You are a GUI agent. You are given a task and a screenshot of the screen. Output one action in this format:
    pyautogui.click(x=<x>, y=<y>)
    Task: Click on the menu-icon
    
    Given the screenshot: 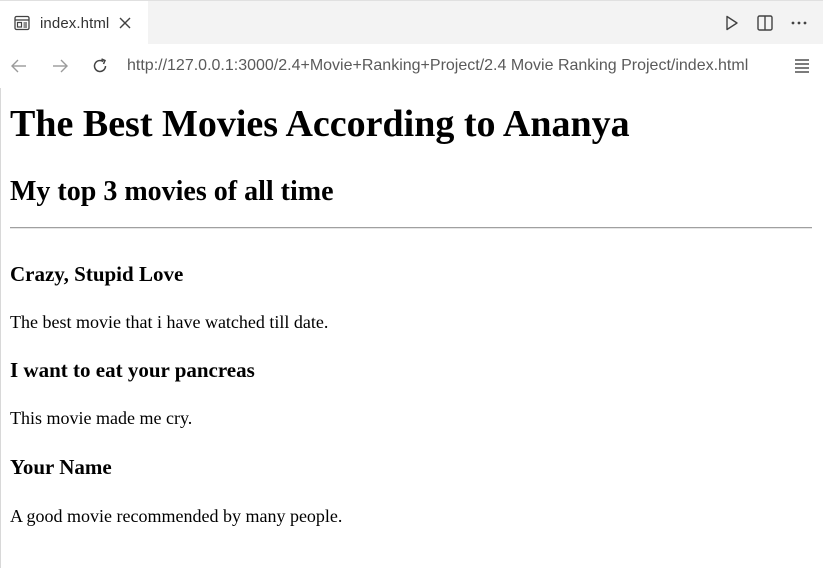 What is the action you would take?
    pyautogui.click(x=802, y=66)
    